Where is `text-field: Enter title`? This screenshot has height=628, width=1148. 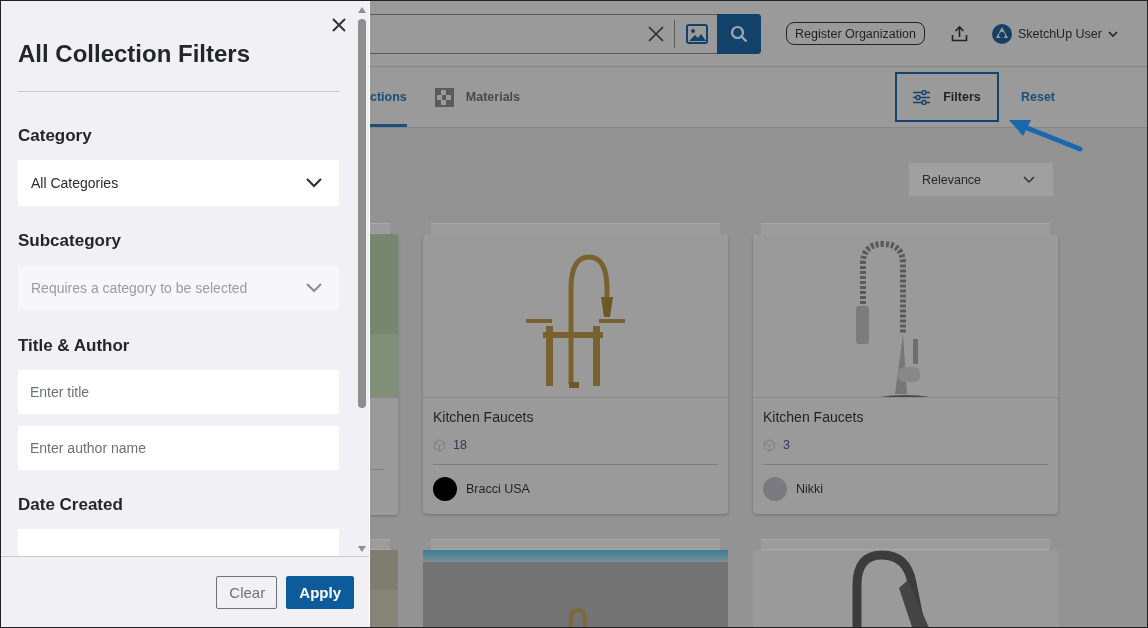 text-field: Enter title is located at coordinates (178, 392).